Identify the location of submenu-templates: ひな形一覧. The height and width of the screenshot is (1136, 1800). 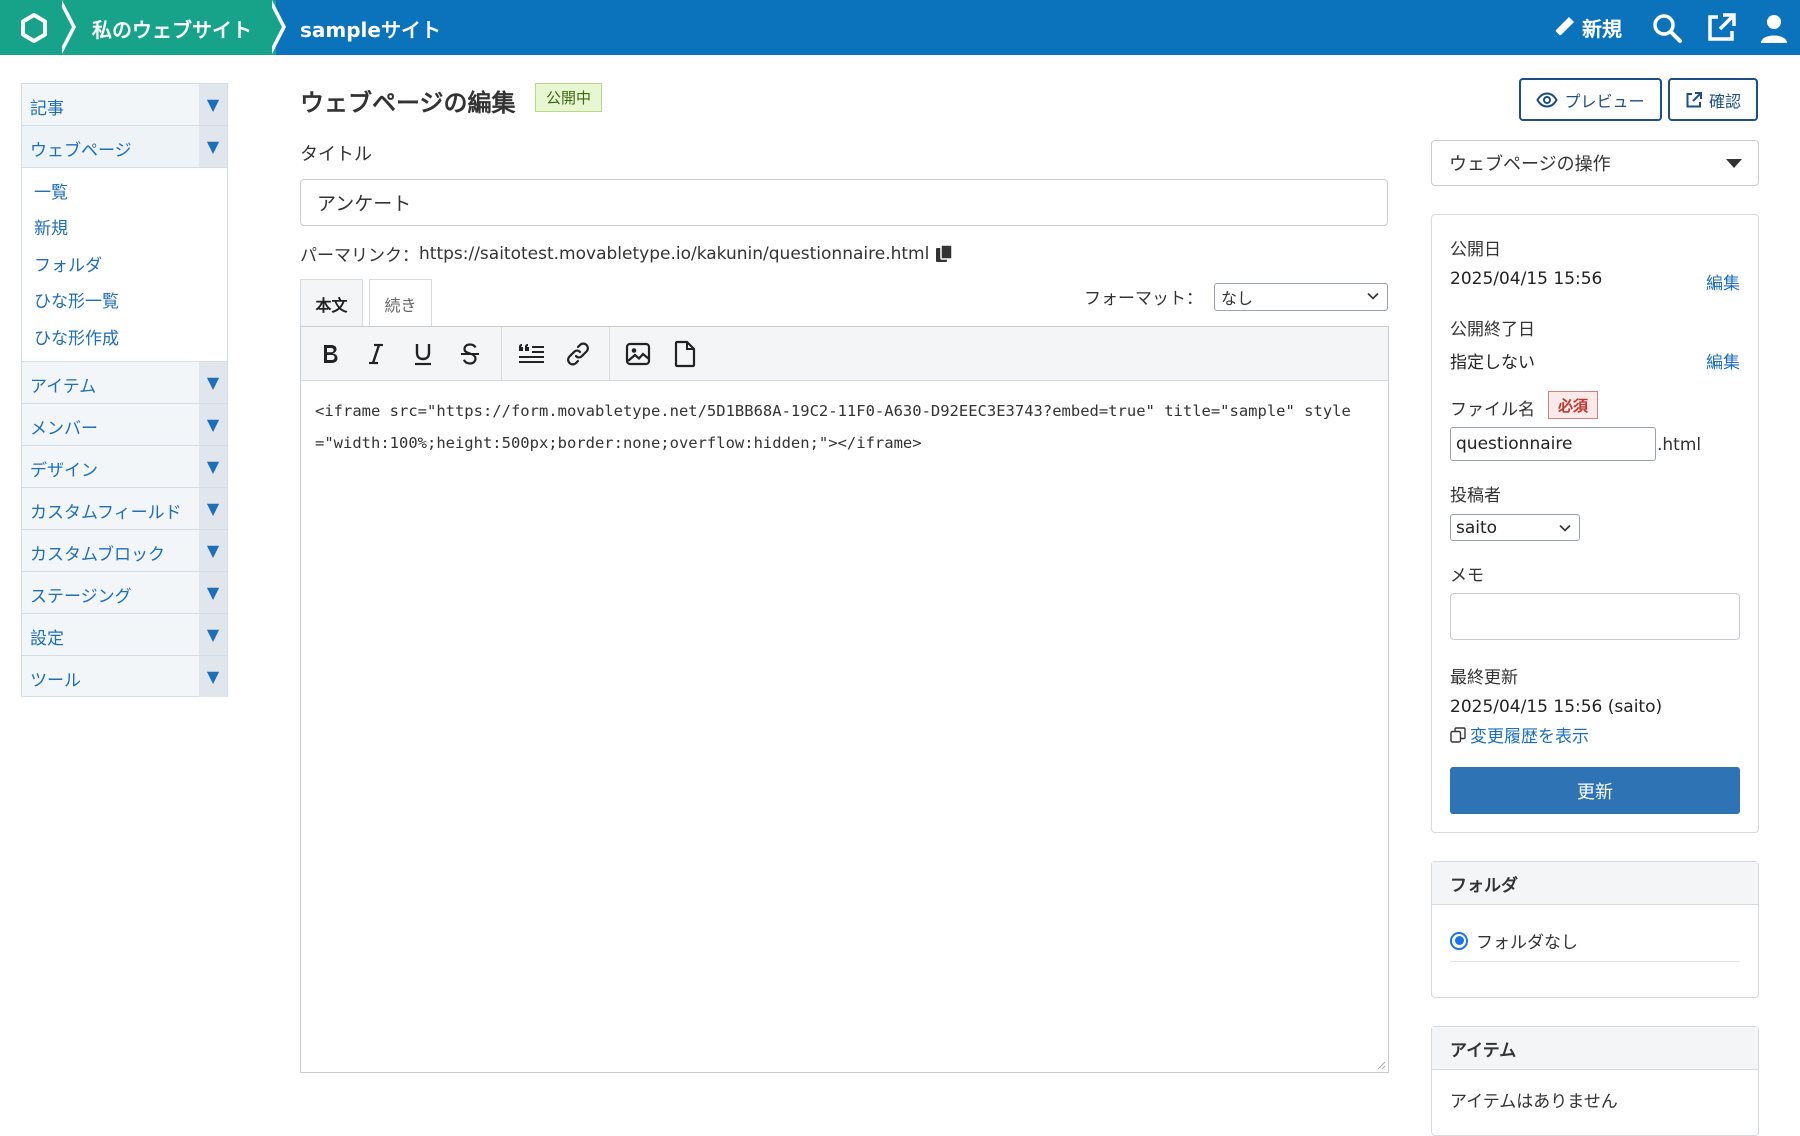
(124, 300).